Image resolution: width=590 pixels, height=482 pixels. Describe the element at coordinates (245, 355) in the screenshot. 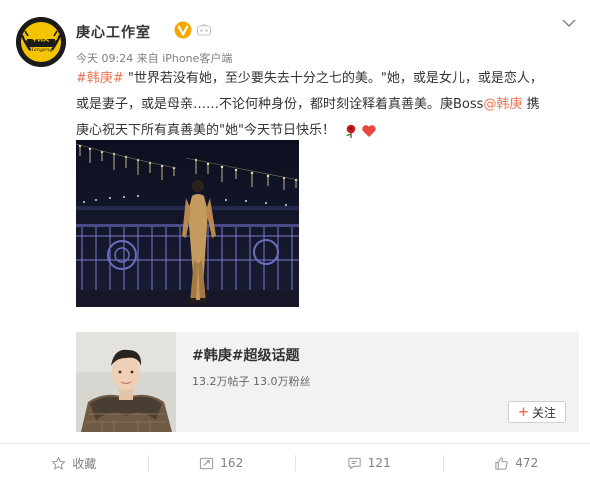

I see `topic-title: #韩庚#超级话题` at that location.